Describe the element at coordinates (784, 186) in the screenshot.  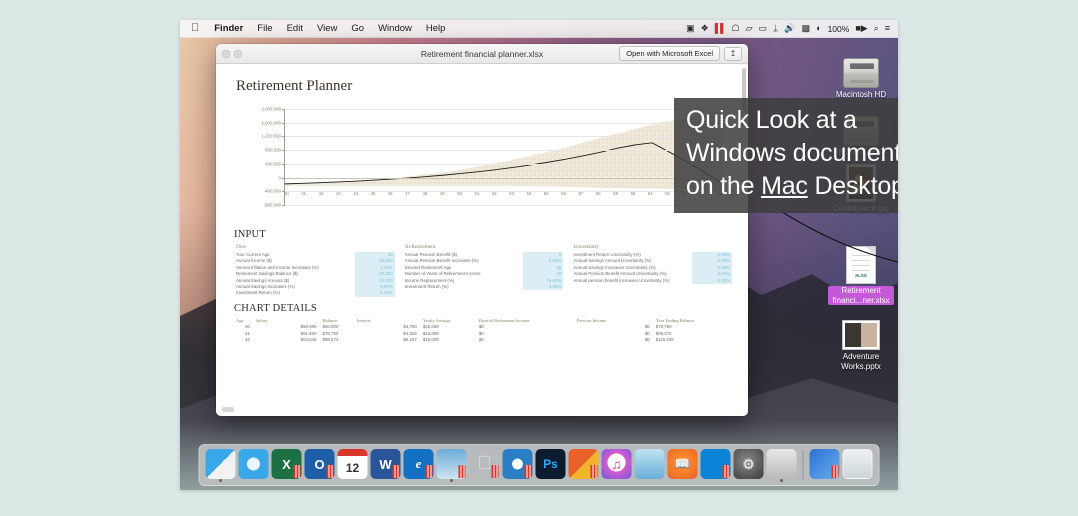
I see `caption-line-3-underline: Mac` at that location.